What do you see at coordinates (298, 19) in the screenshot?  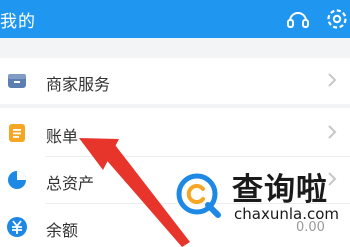 I see `customer-service-icon` at bounding box center [298, 19].